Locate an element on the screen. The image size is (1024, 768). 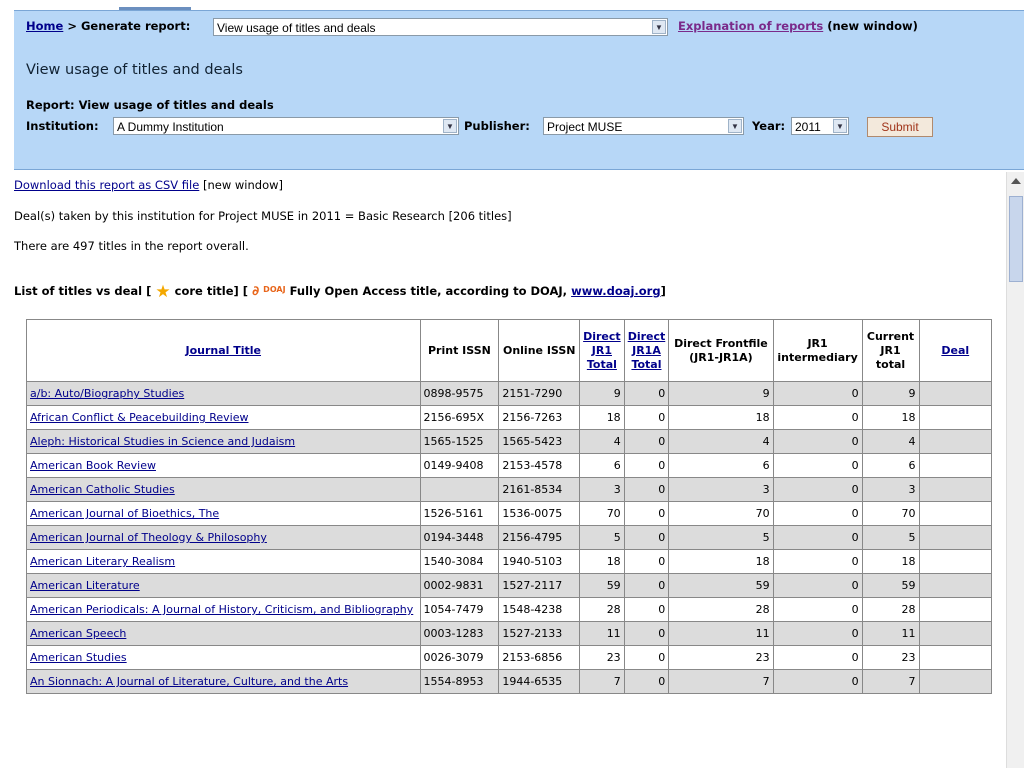
journal-title-link: African Conflict & Peacebuilding Review is located at coordinates (139, 417).